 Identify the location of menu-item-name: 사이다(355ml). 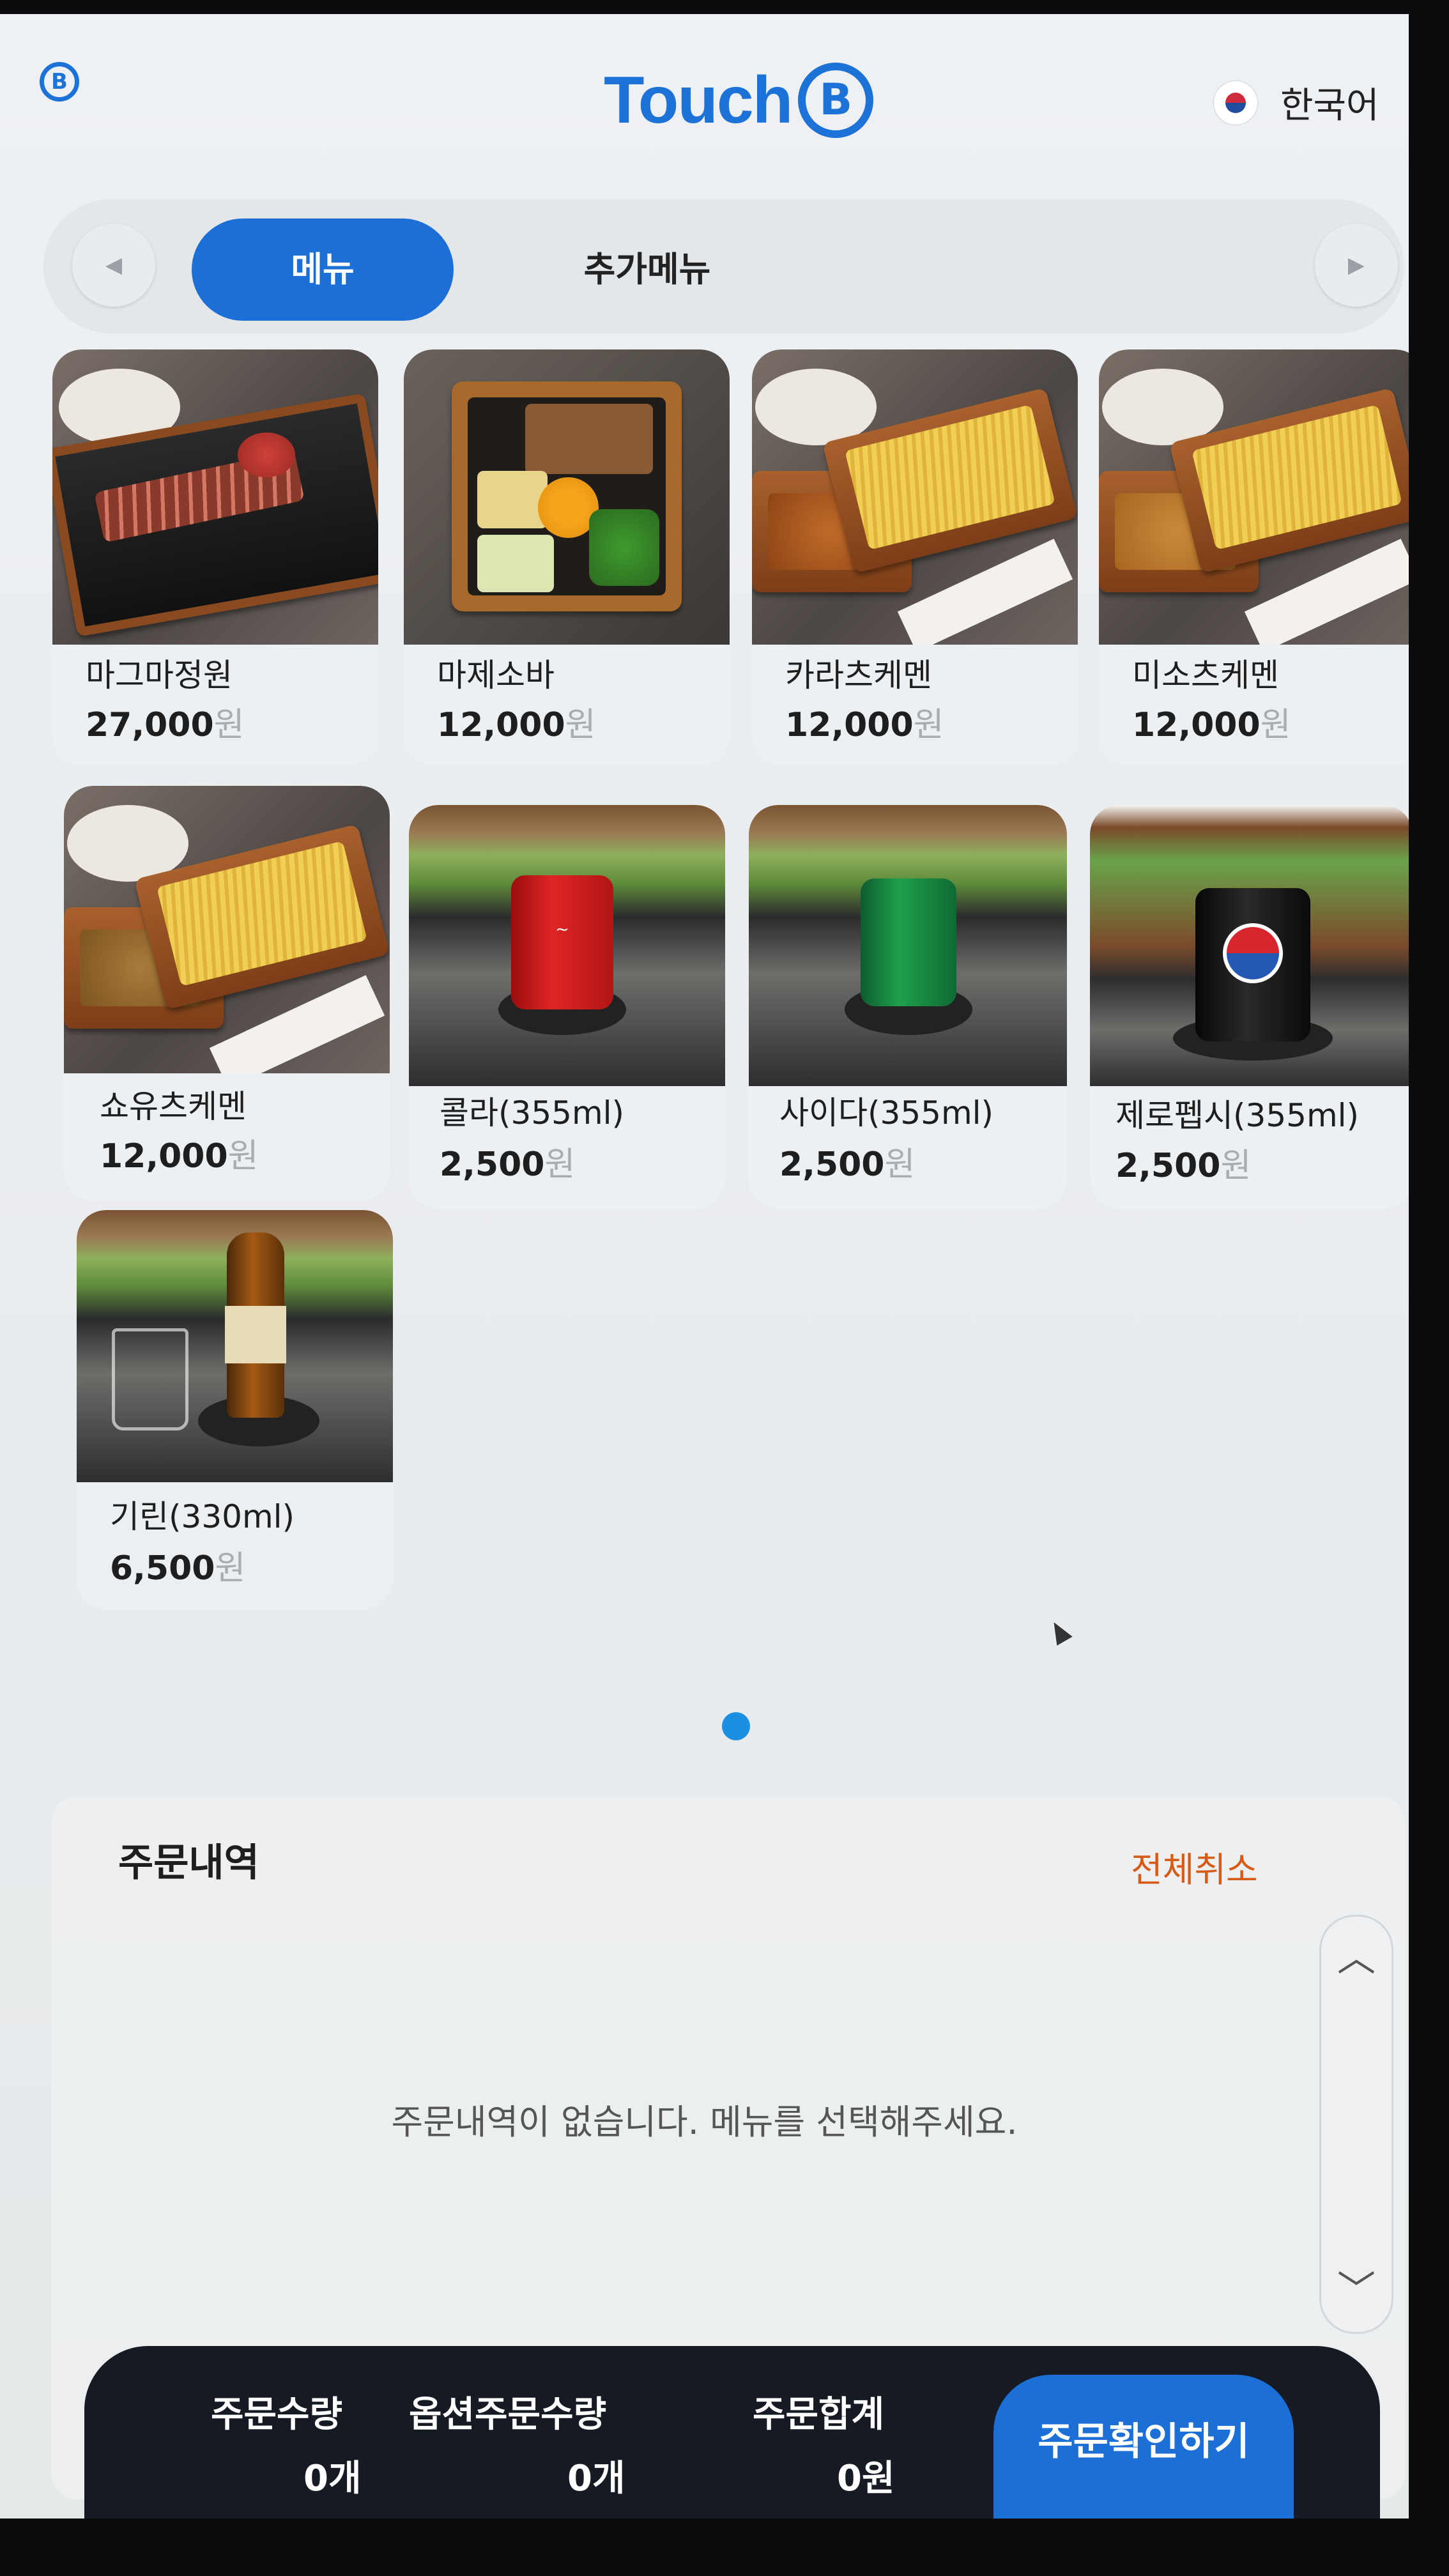
(886, 1112).